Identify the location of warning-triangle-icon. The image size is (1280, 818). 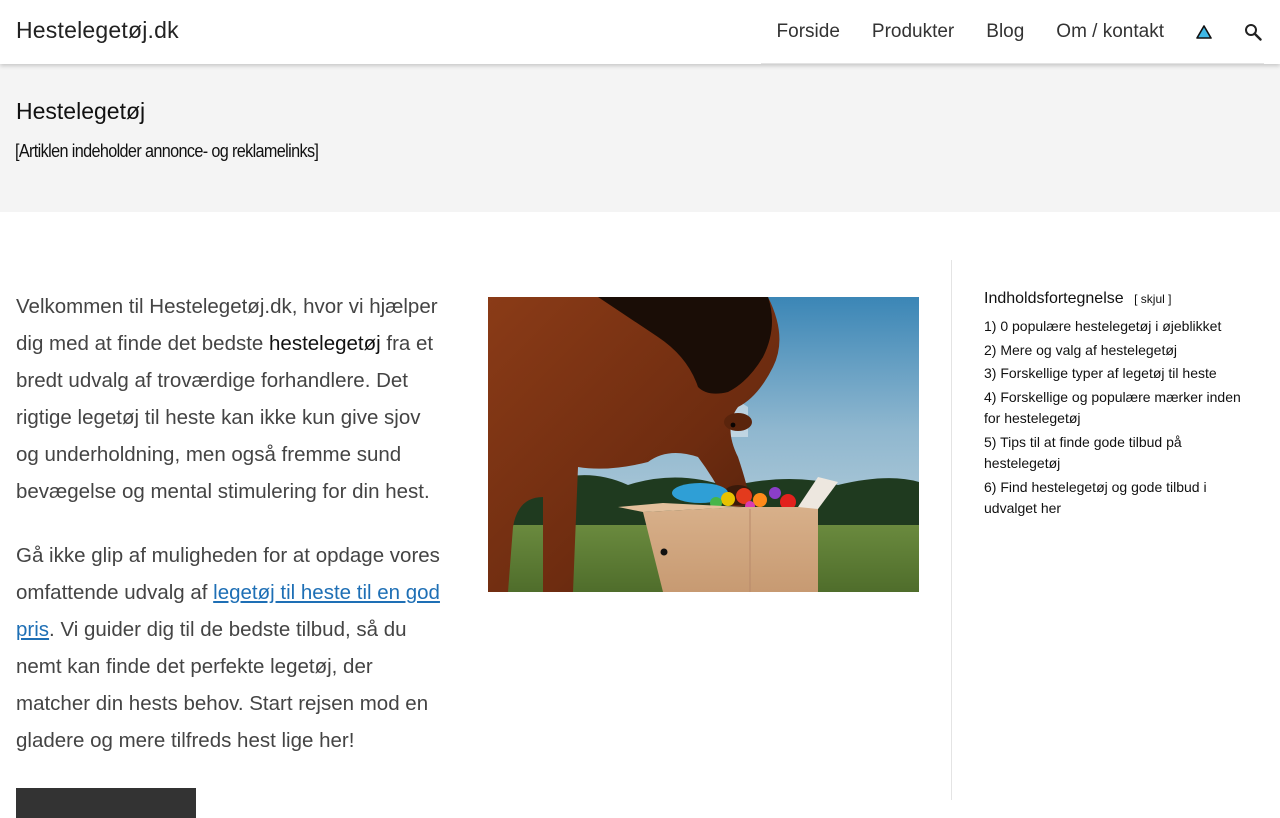
(1204, 32).